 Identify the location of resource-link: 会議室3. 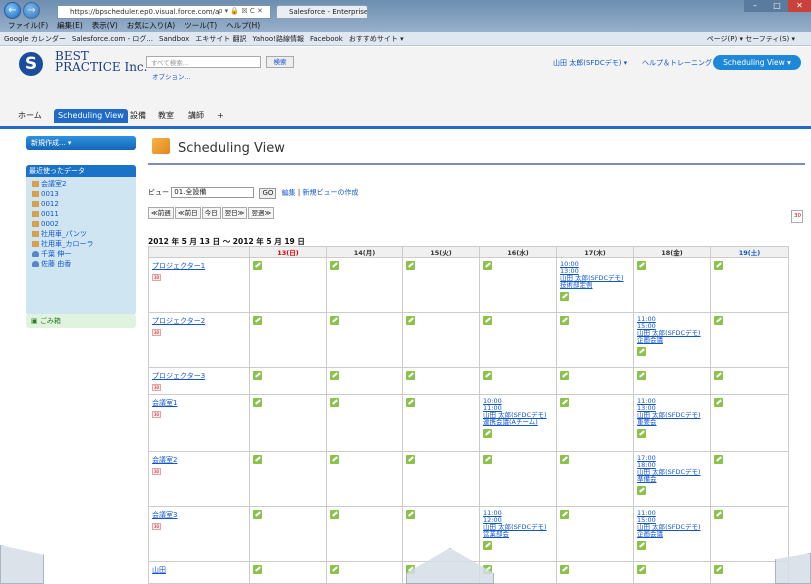
(164, 515).